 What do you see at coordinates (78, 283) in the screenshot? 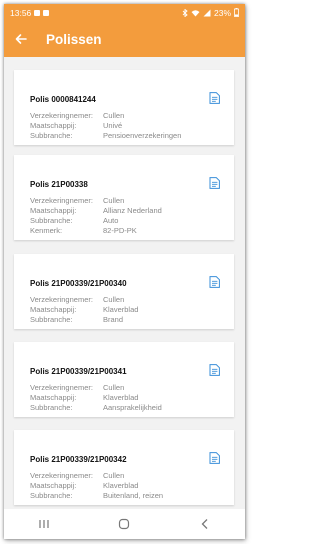
I see `policy-title: Polis 21P00339/21P00340` at bounding box center [78, 283].